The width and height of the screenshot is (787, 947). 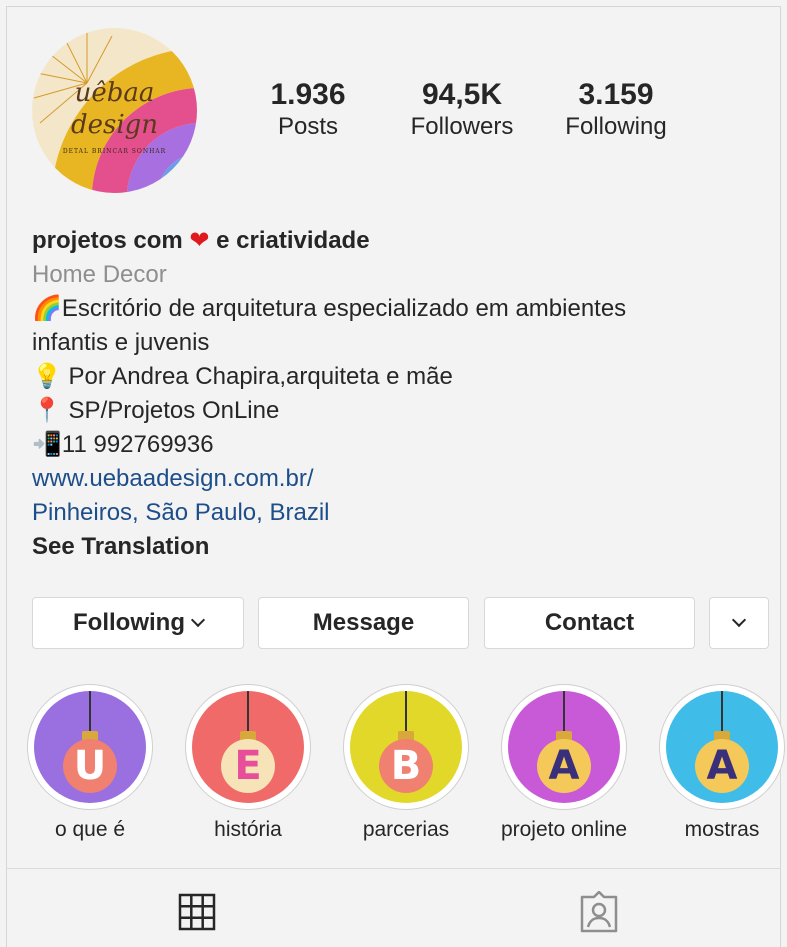 I want to click on logo-tagline: DETAL BRINCAR SONHAR, so click(x=114, y=151).